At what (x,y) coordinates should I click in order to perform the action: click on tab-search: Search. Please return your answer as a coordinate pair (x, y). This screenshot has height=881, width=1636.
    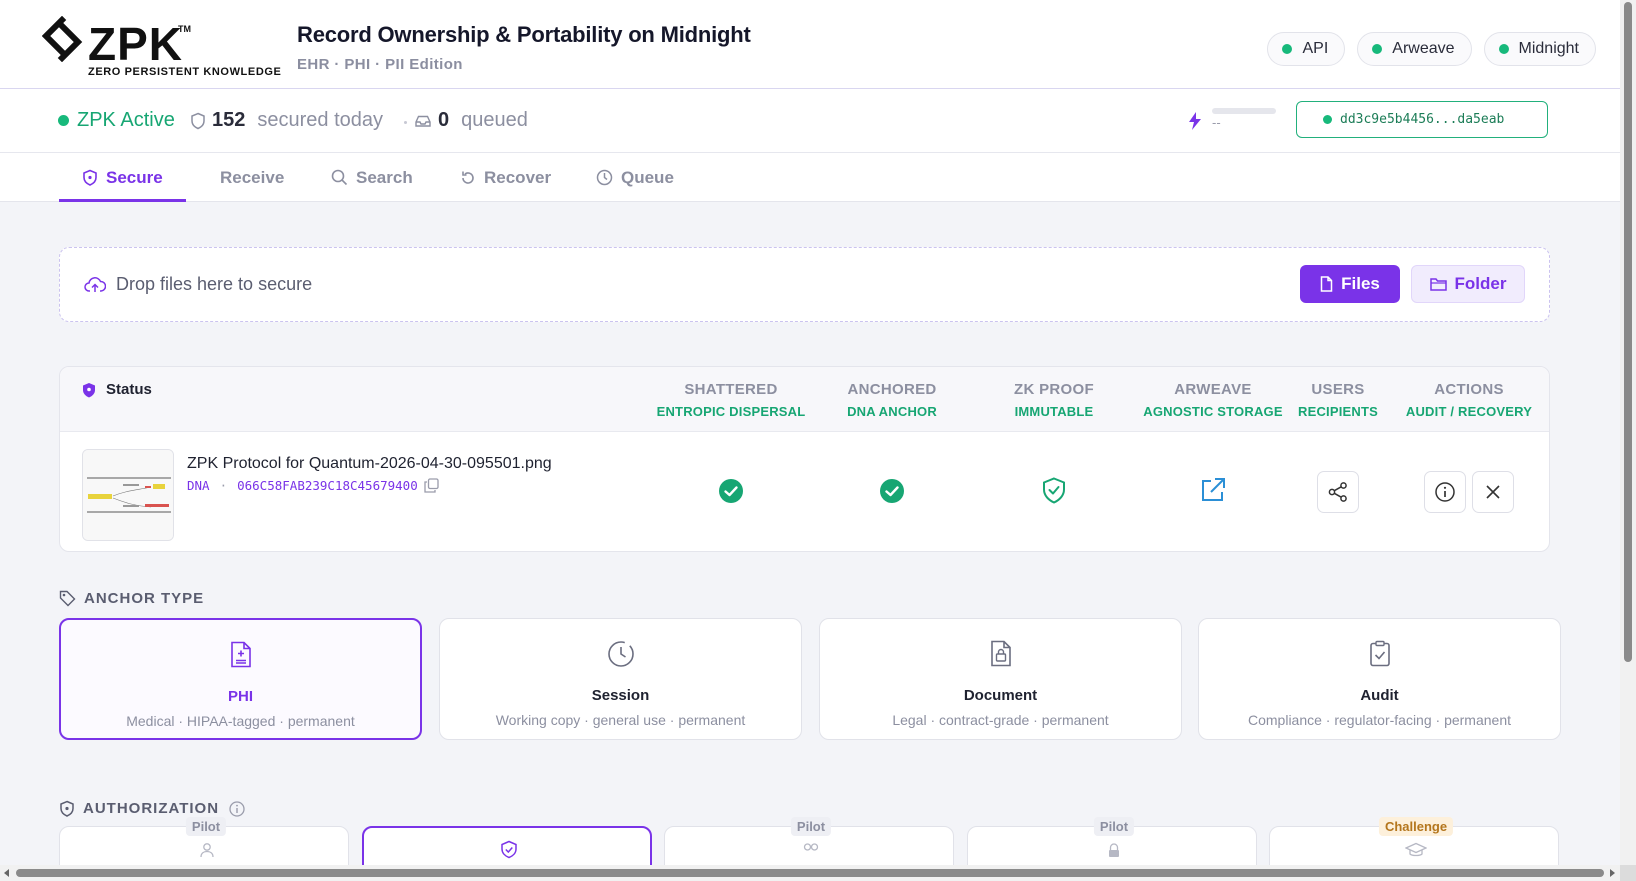
    Looking at the image, I should click on (372, 177).